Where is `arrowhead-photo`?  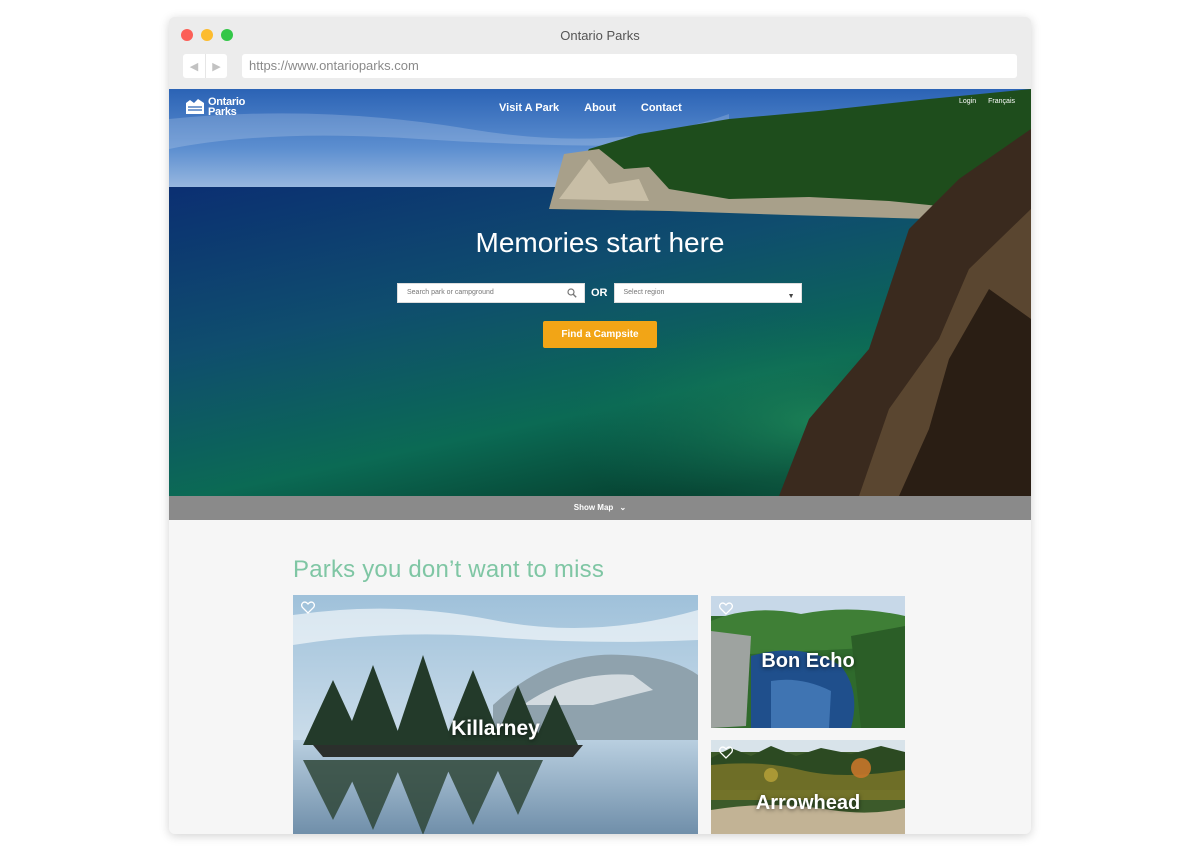
arrowhead-photo is located at coordinates (808, 787).